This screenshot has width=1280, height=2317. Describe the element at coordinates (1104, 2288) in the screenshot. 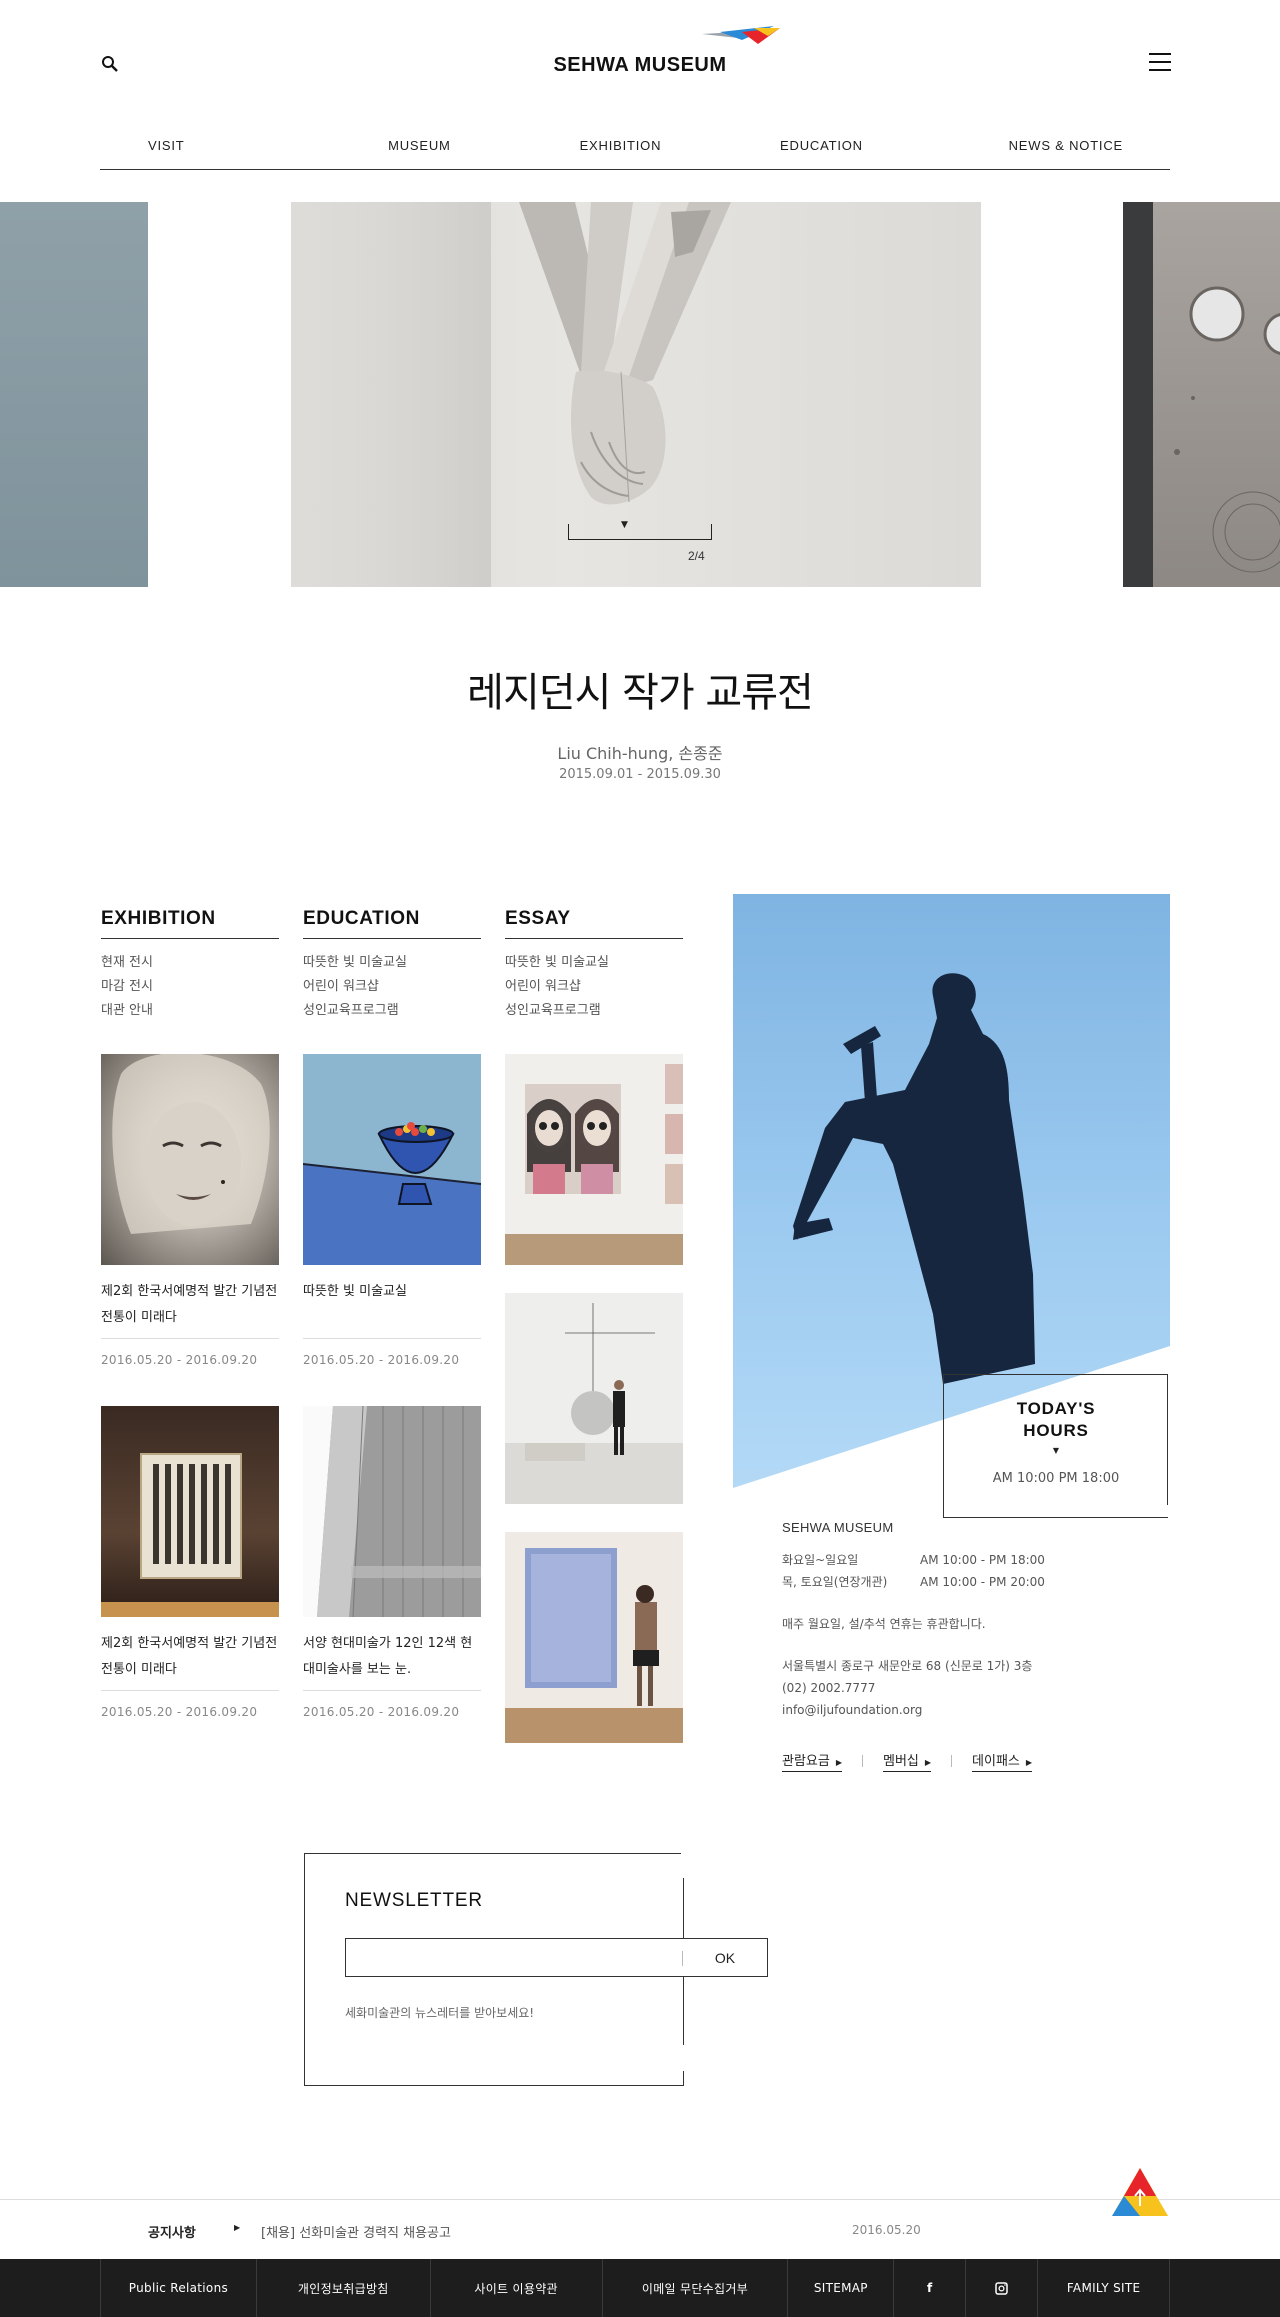

I see `footer-family-site: FAMILY SITE` at that location.